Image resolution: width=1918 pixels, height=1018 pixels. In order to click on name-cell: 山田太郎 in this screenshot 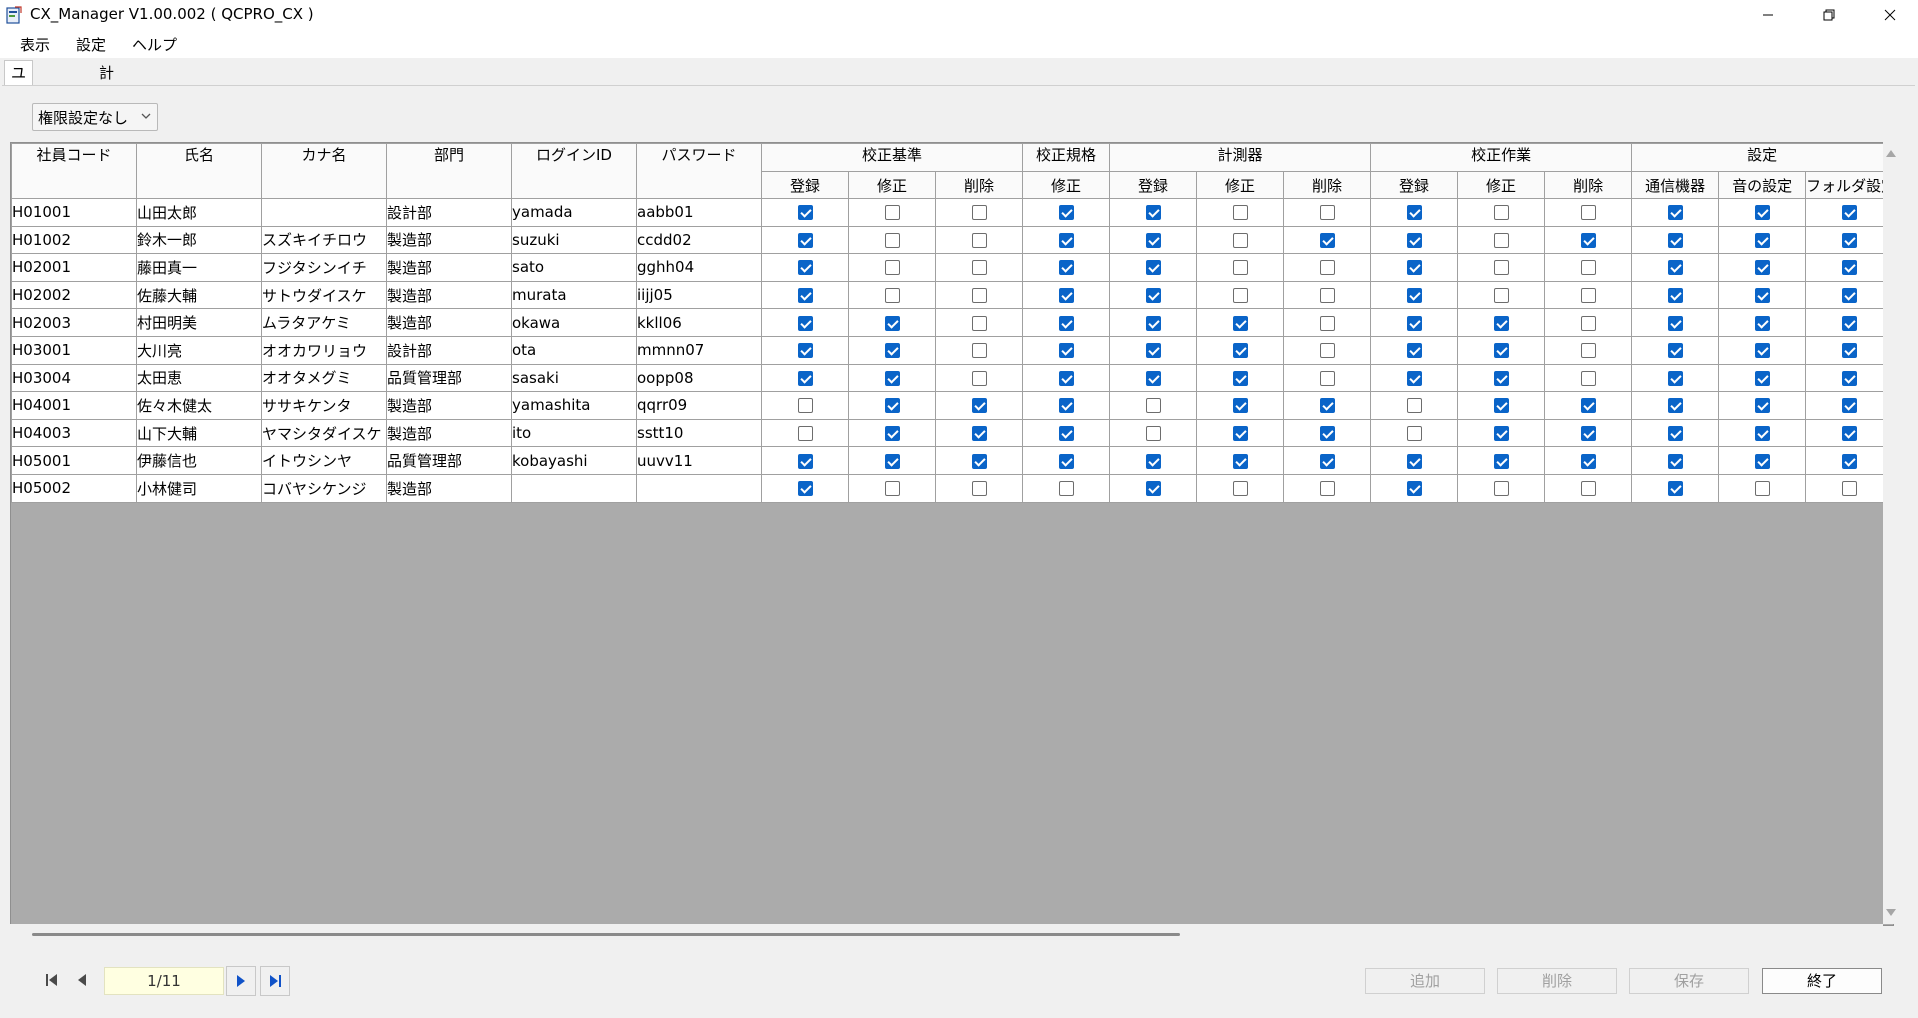, I will do `click(199, 212)`.